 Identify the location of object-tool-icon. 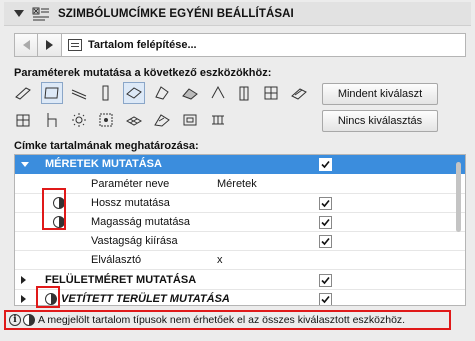
(52, 120).